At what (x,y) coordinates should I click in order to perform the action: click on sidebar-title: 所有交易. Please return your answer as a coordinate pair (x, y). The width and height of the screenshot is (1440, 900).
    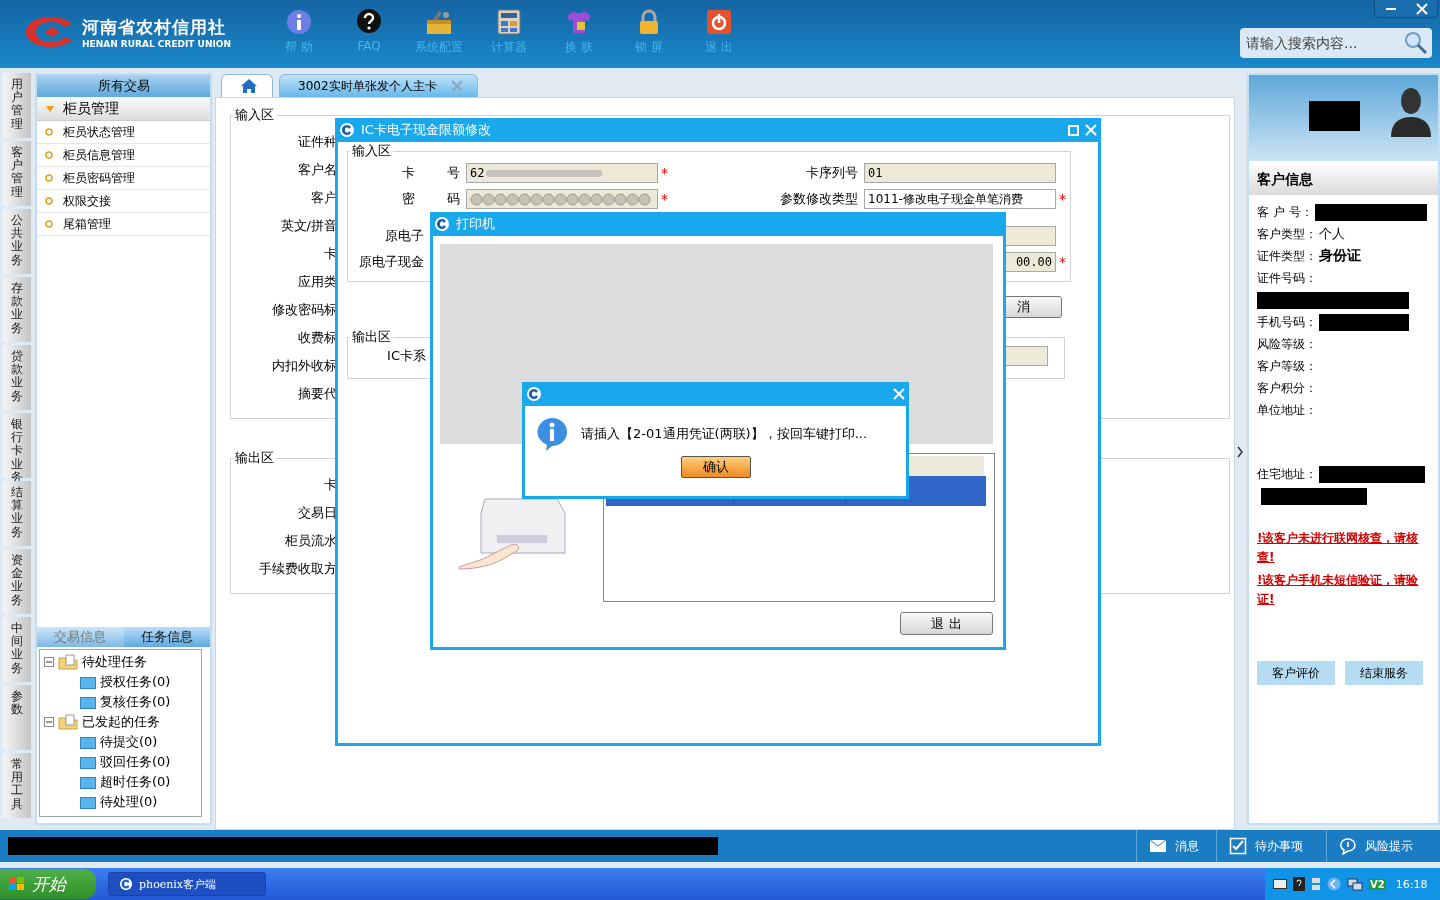
    Looking at the image, I should click on (123, 86).